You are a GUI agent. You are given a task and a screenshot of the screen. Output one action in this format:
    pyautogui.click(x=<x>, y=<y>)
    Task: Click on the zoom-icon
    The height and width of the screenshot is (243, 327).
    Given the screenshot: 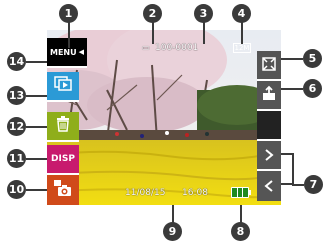 What is the action you would take?
    pyautogui.click(x=269, y=65)
    